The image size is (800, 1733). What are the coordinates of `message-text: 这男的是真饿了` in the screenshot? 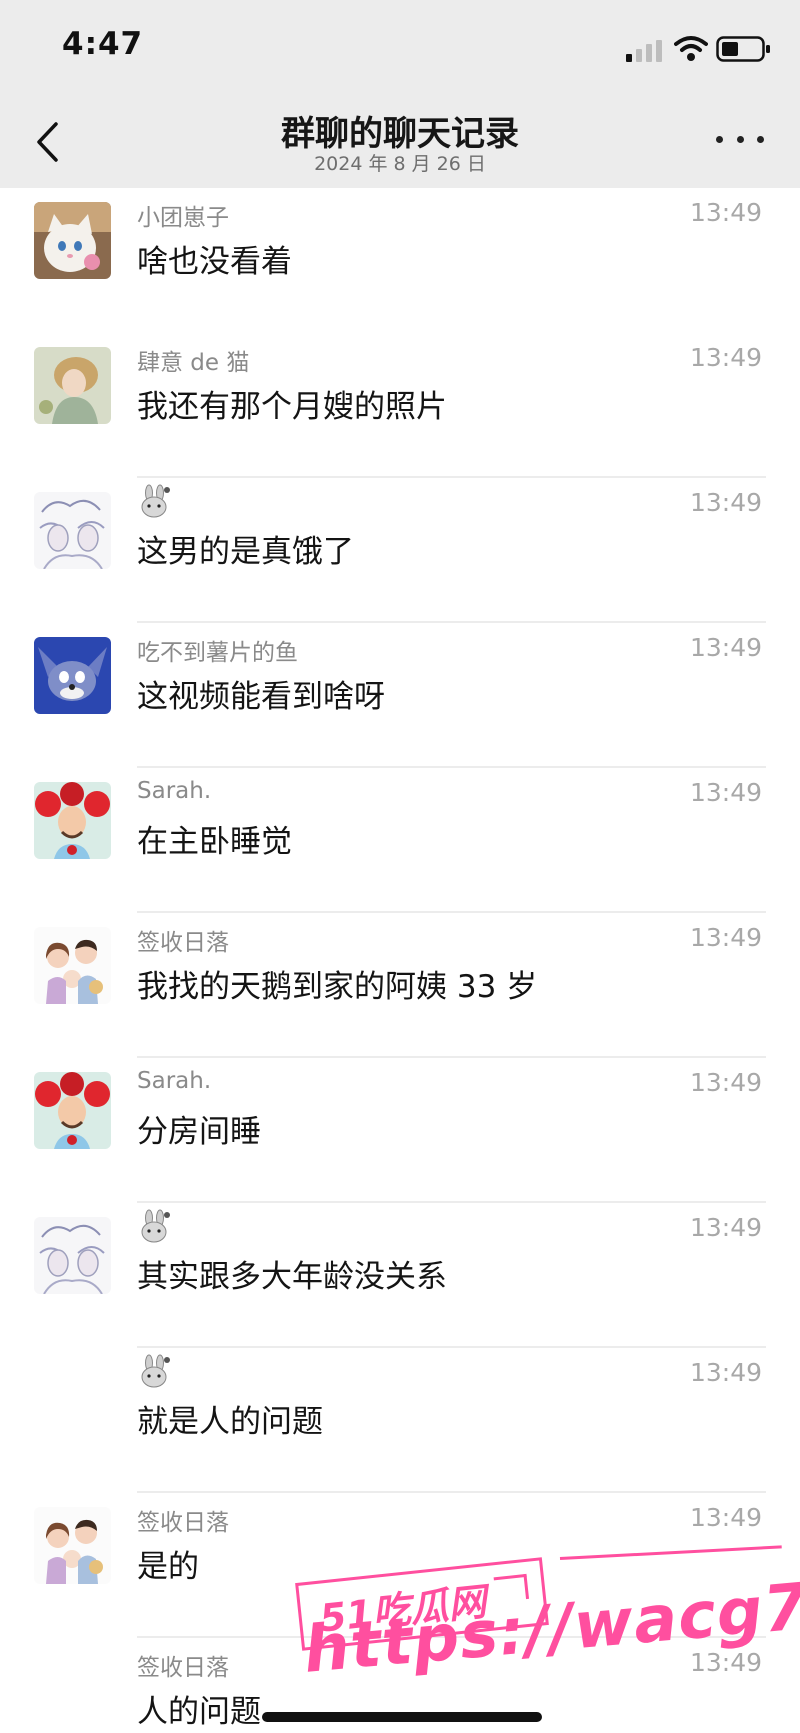 It's located at (245, 552).